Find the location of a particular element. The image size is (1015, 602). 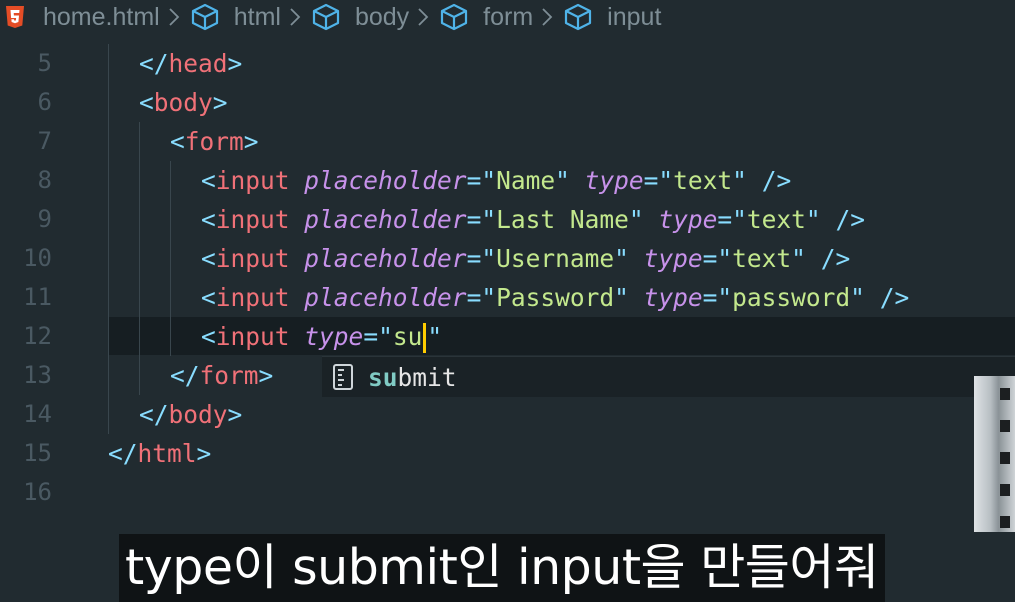

breadcrumb-item-html: html is located at coordinates (235, 17).